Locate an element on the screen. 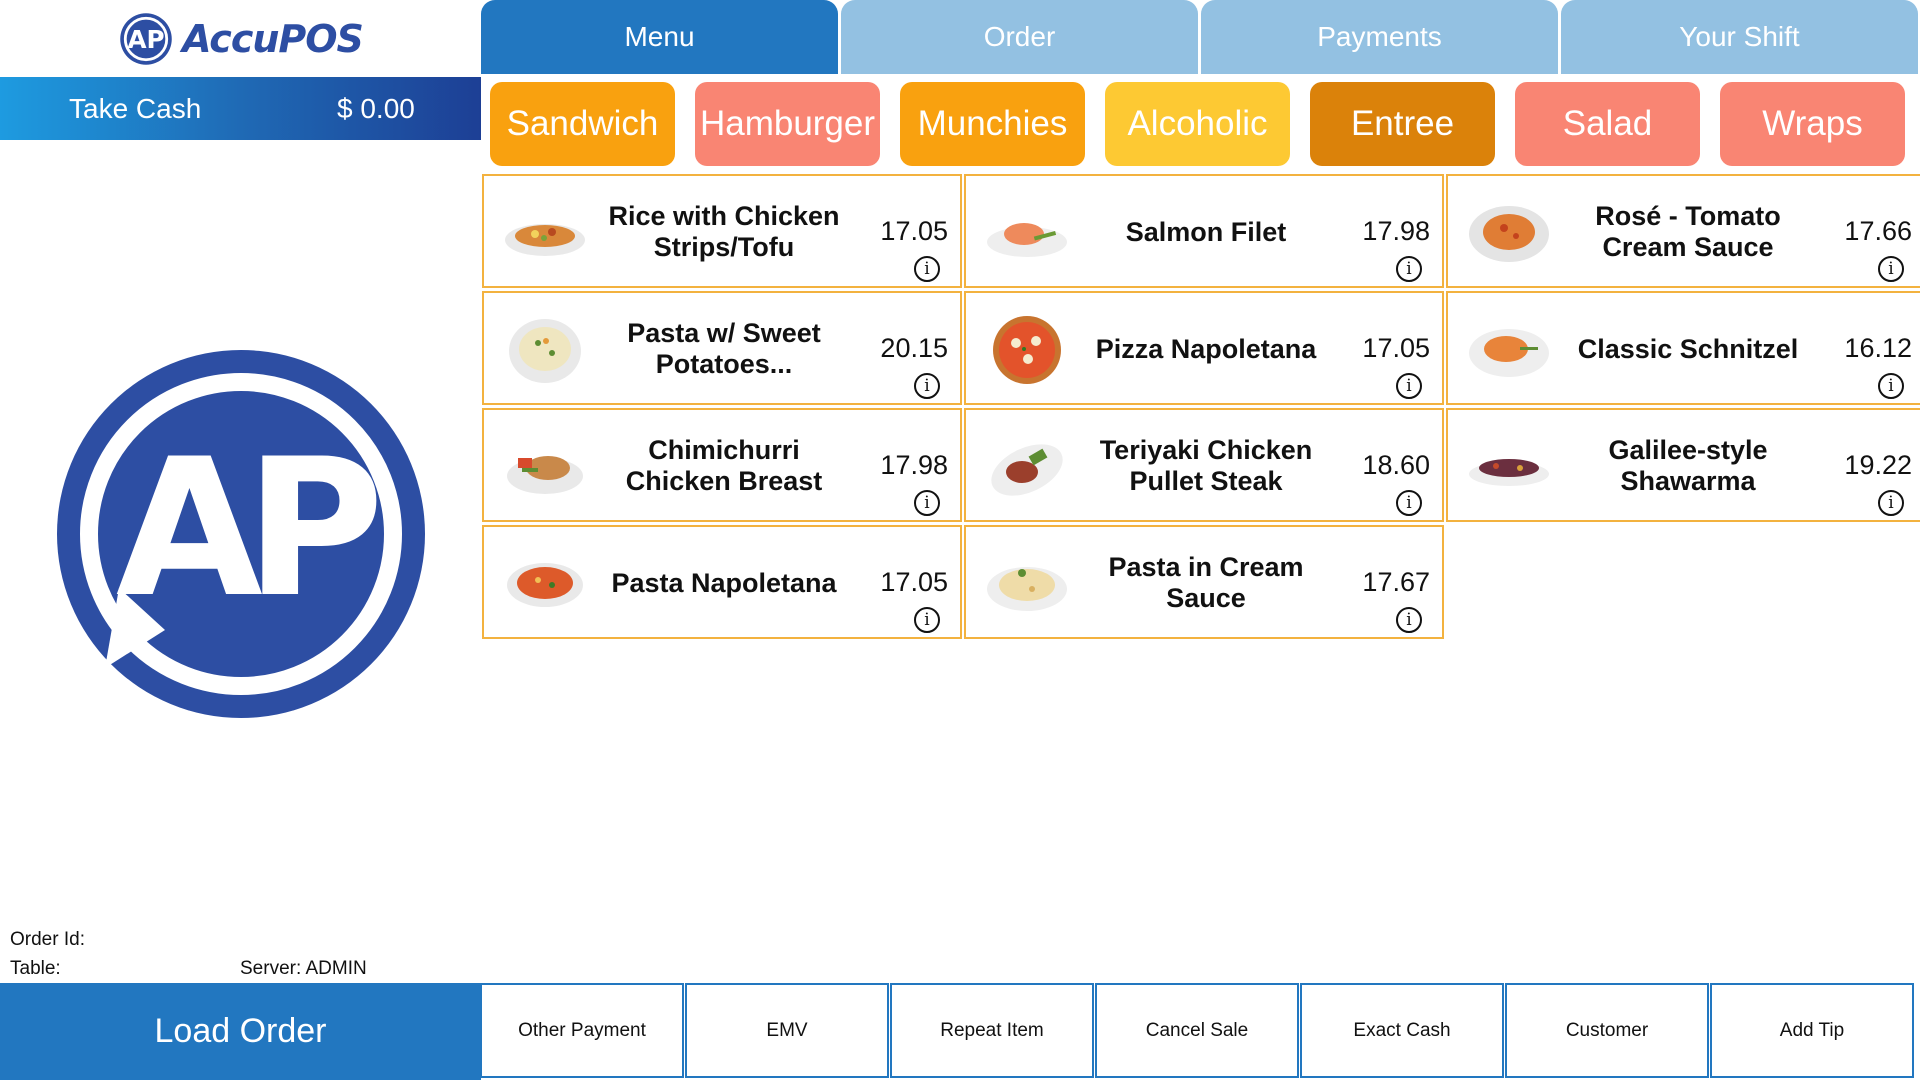 This screenshot has width=1920, height=1080. brand-header: AP AccuPOS is located at coordinates (240, 38).